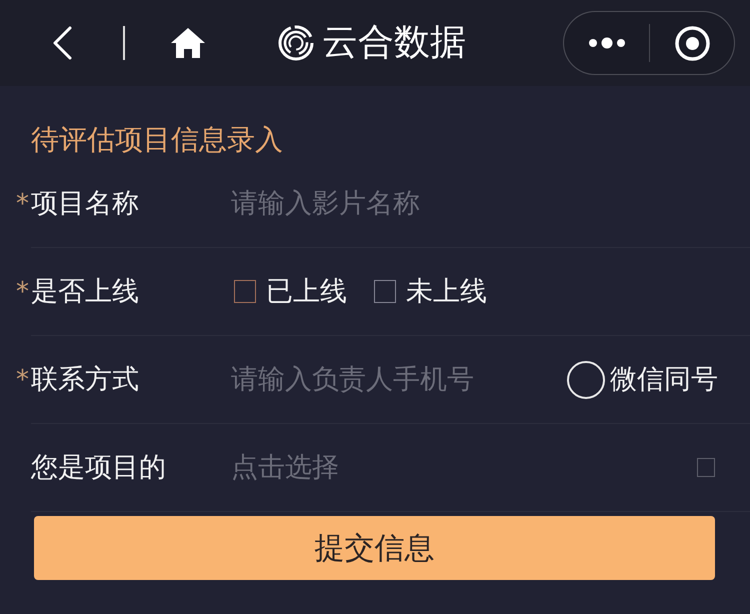 Image resolution: width=750 pixels, height=614 pixels. Describe the element at coordinates (188, 43) in the screenshot. I see `home-icon` at that location.